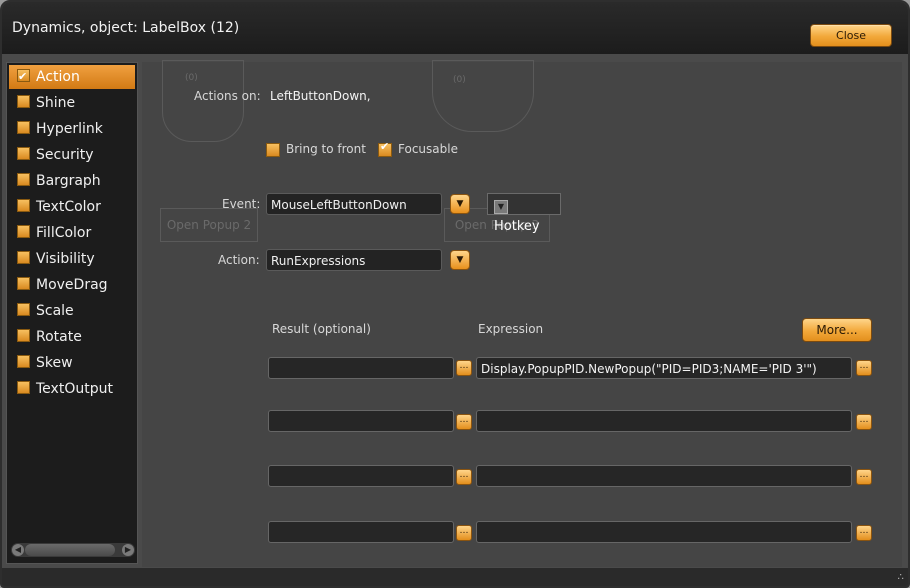 The height and width of the screenshot is (588, 910). What do you see at coordinates (320, 96) in the screenshot?
I see `actions-on-value: LeftButtonDown,` at bounding box center [320, 96].